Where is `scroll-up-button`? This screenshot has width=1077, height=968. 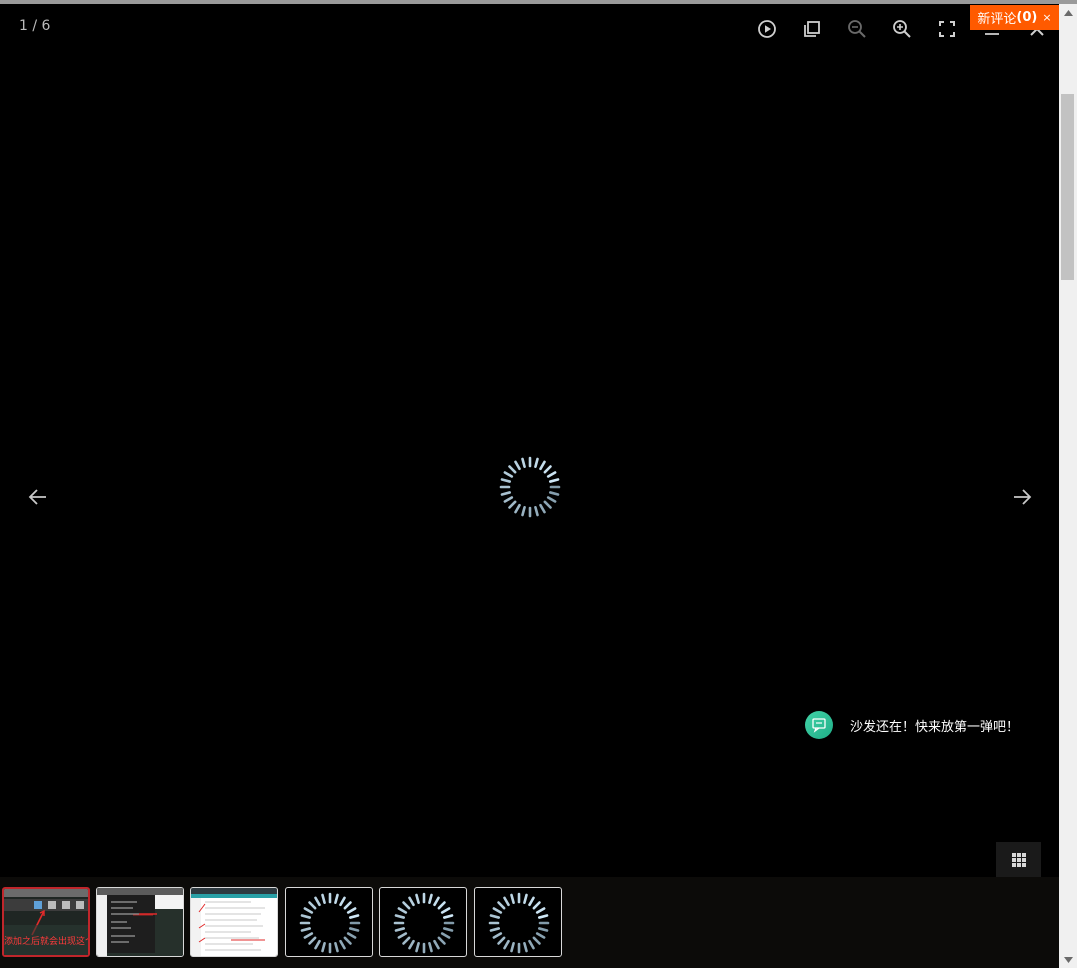 scroll-up-button is located at coordinates (1068, 12).